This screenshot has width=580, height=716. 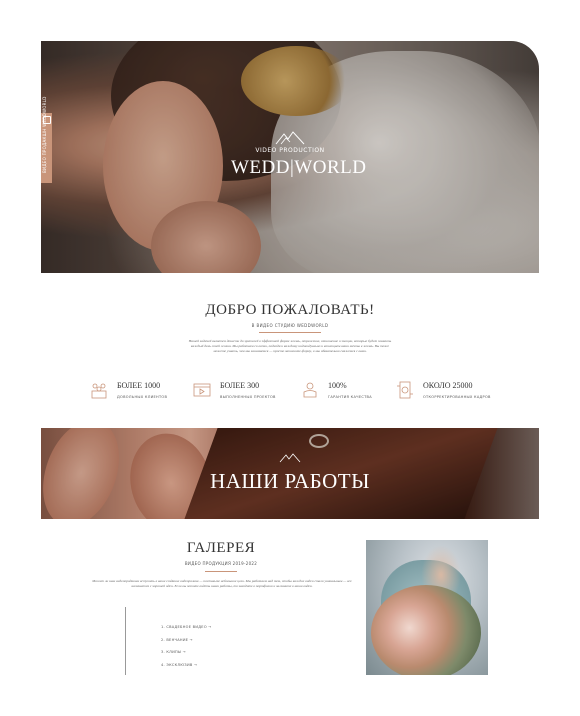 What do you see at coordinates (142, 397) in the screenshot?
I see `stat-caption: ДОВОЛЬНЫХ КЛИЕНТОВ` at bounding box center [142, 397].